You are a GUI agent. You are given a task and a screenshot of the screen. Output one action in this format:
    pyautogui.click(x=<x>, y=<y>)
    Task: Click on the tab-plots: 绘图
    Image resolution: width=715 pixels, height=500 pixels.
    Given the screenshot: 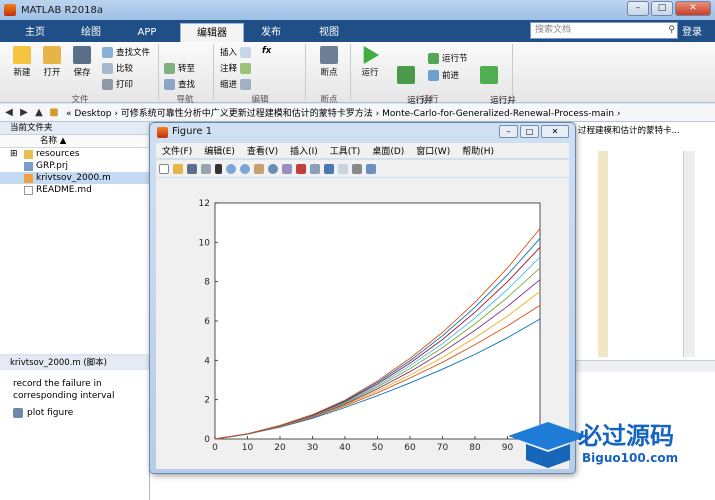 What is the action you would take?
    pyautogui.click(x=91, y=32)
    